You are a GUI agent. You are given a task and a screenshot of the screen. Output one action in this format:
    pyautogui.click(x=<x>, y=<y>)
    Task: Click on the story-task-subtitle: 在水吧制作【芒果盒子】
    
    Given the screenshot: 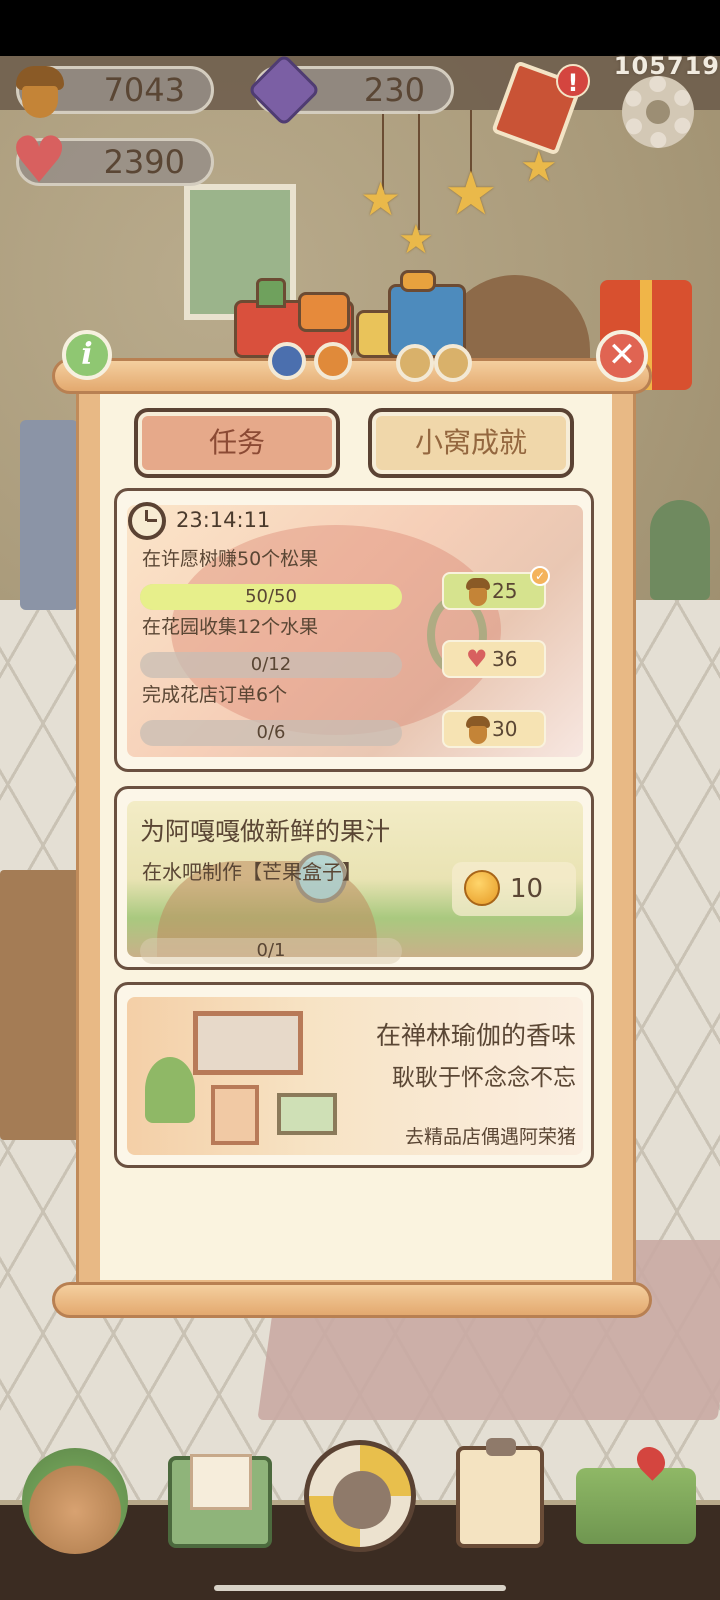 What is the action you would take?
    pyautogui.click(x=252, y=872)
    